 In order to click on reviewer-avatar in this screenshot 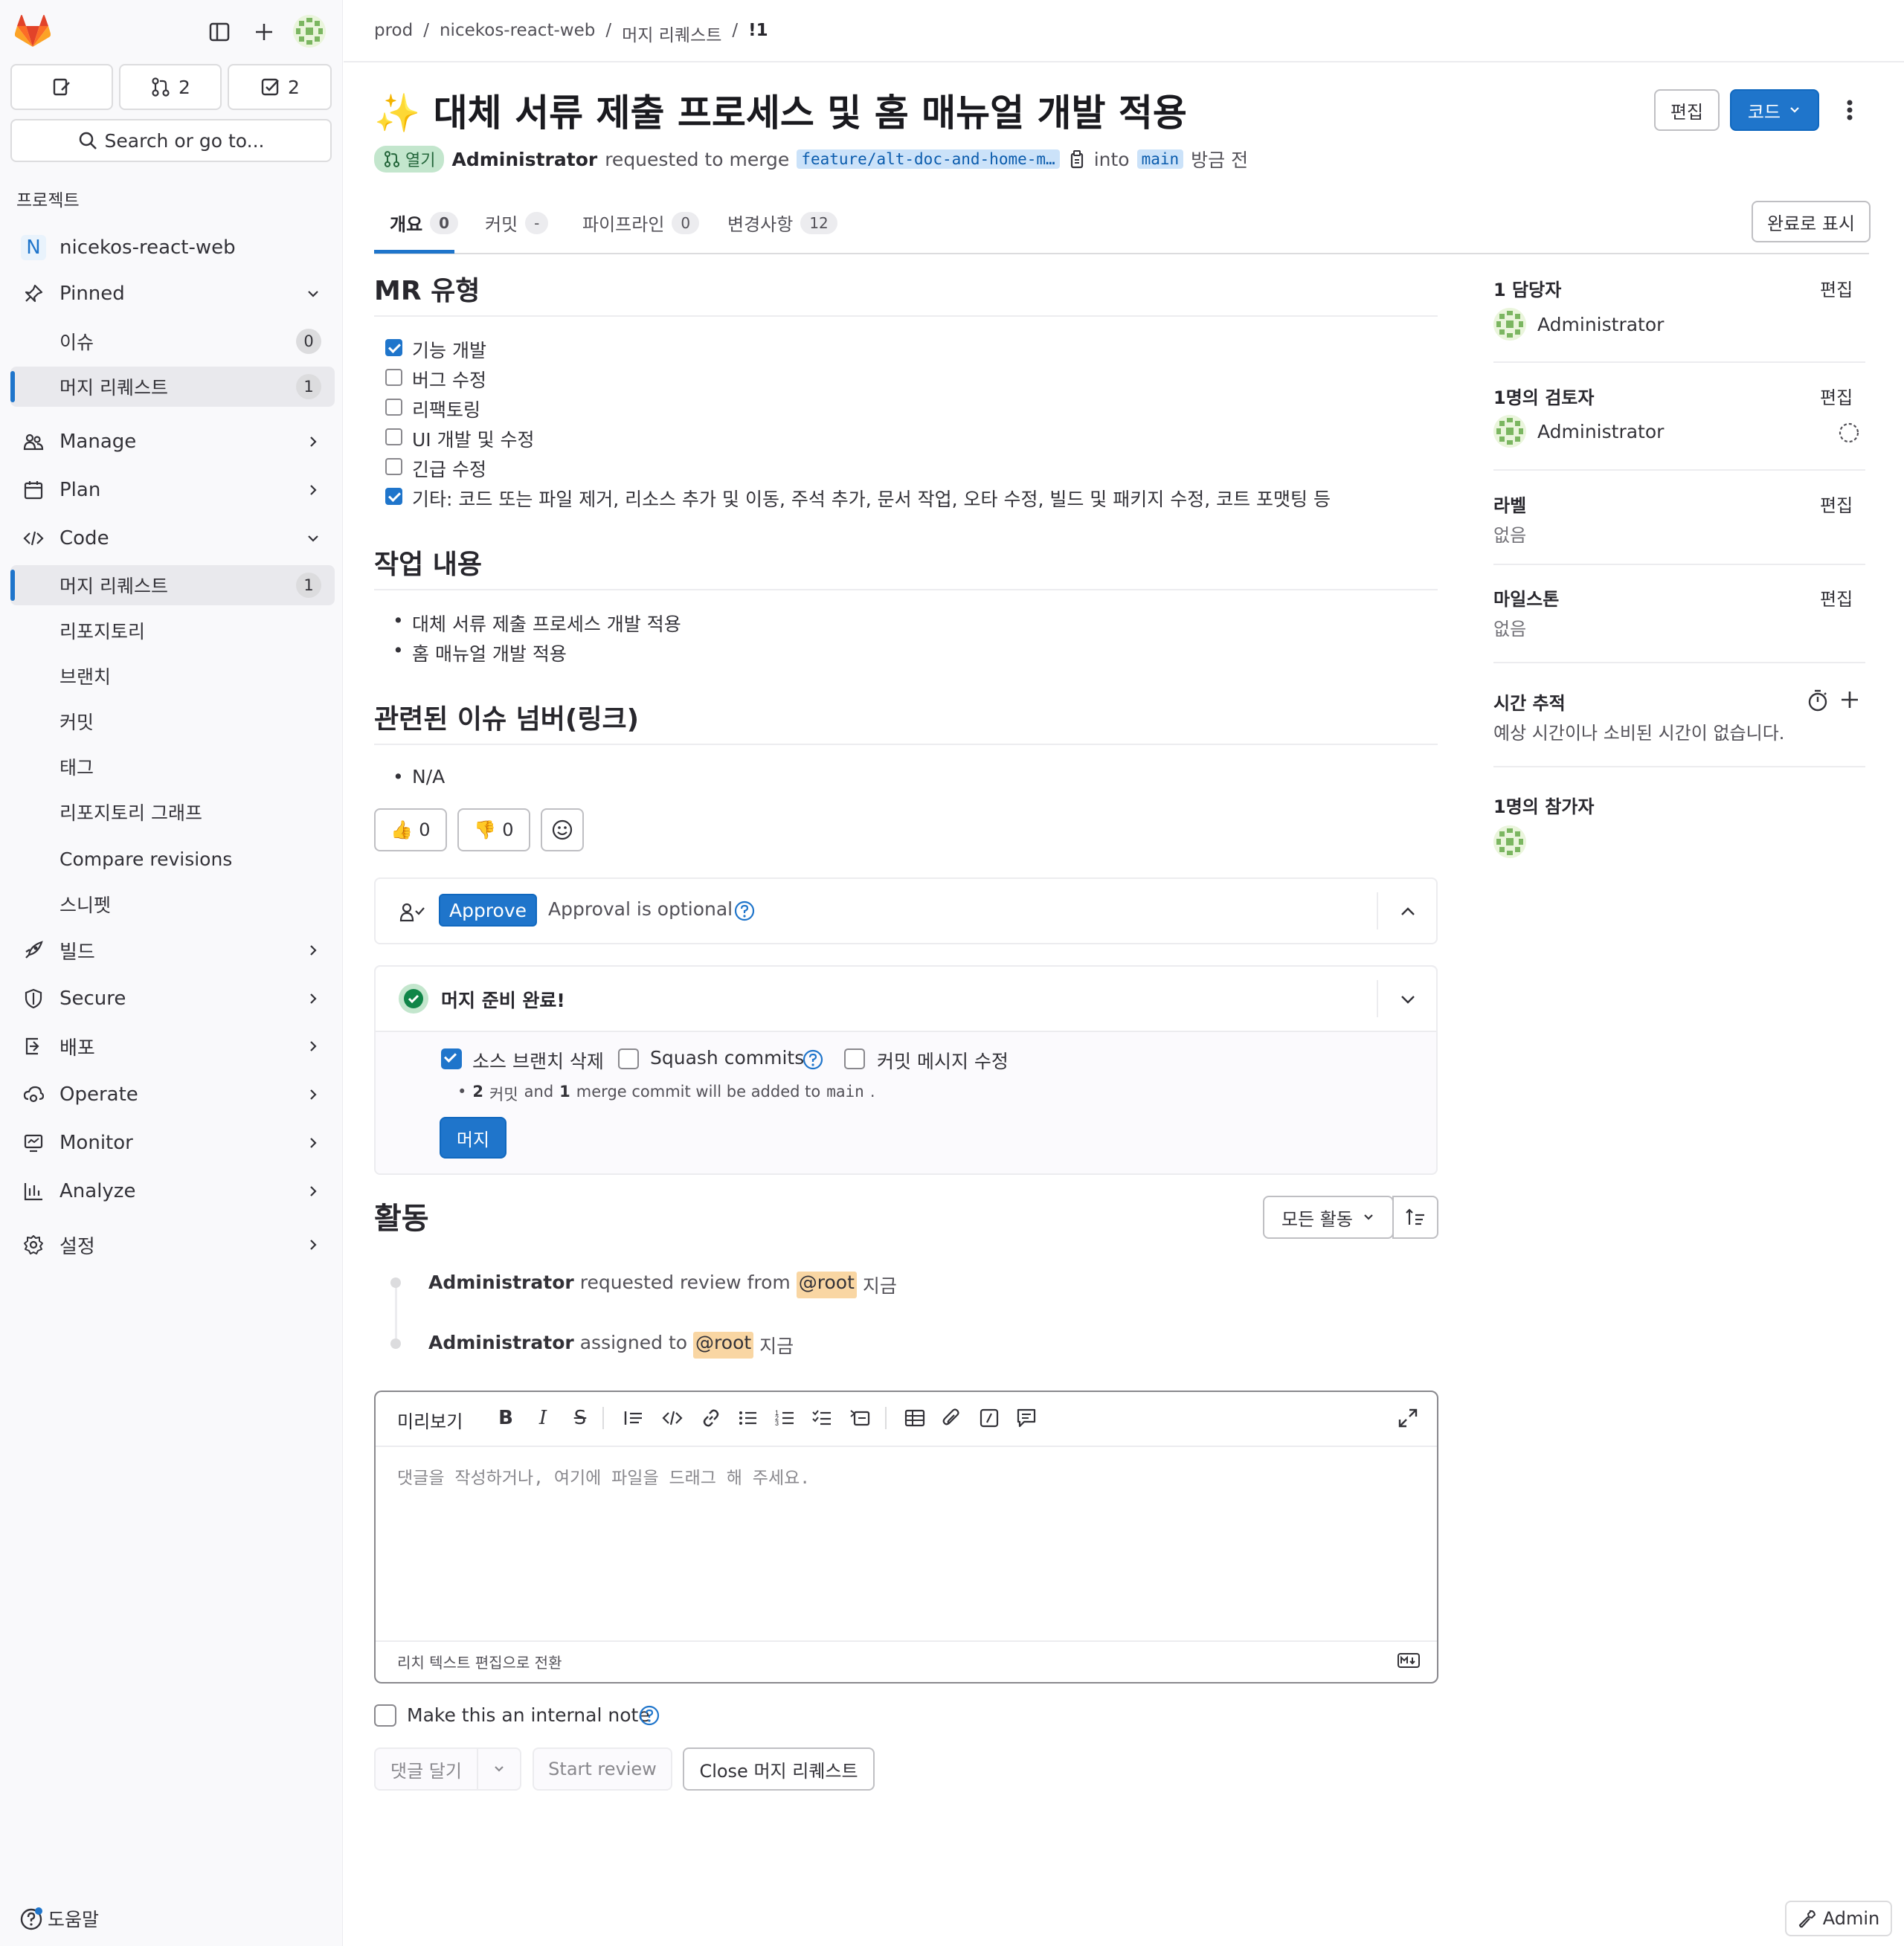, I will do `click(1510, 431)`.